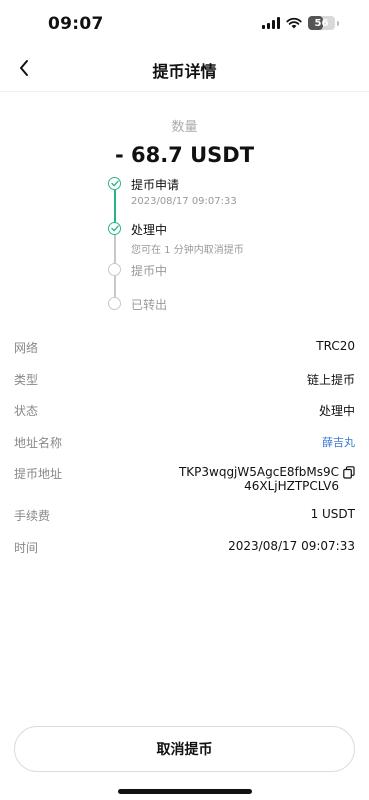 This screenshot has height=800, width=369. I want to click on copy-icon, so click(349, 472).